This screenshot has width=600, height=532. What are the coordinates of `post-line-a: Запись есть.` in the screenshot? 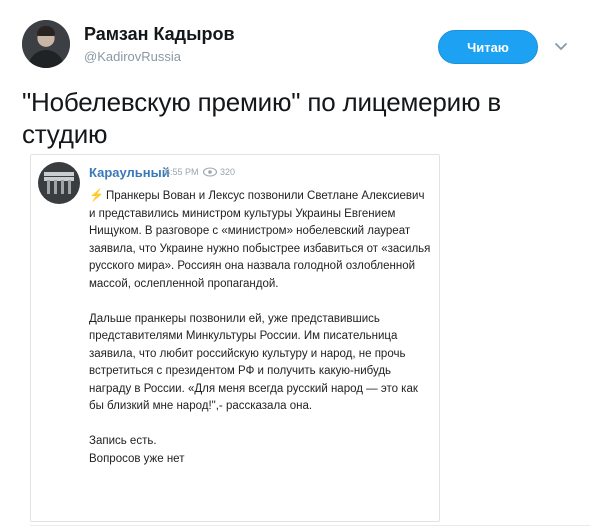 It's located at (123, 441).